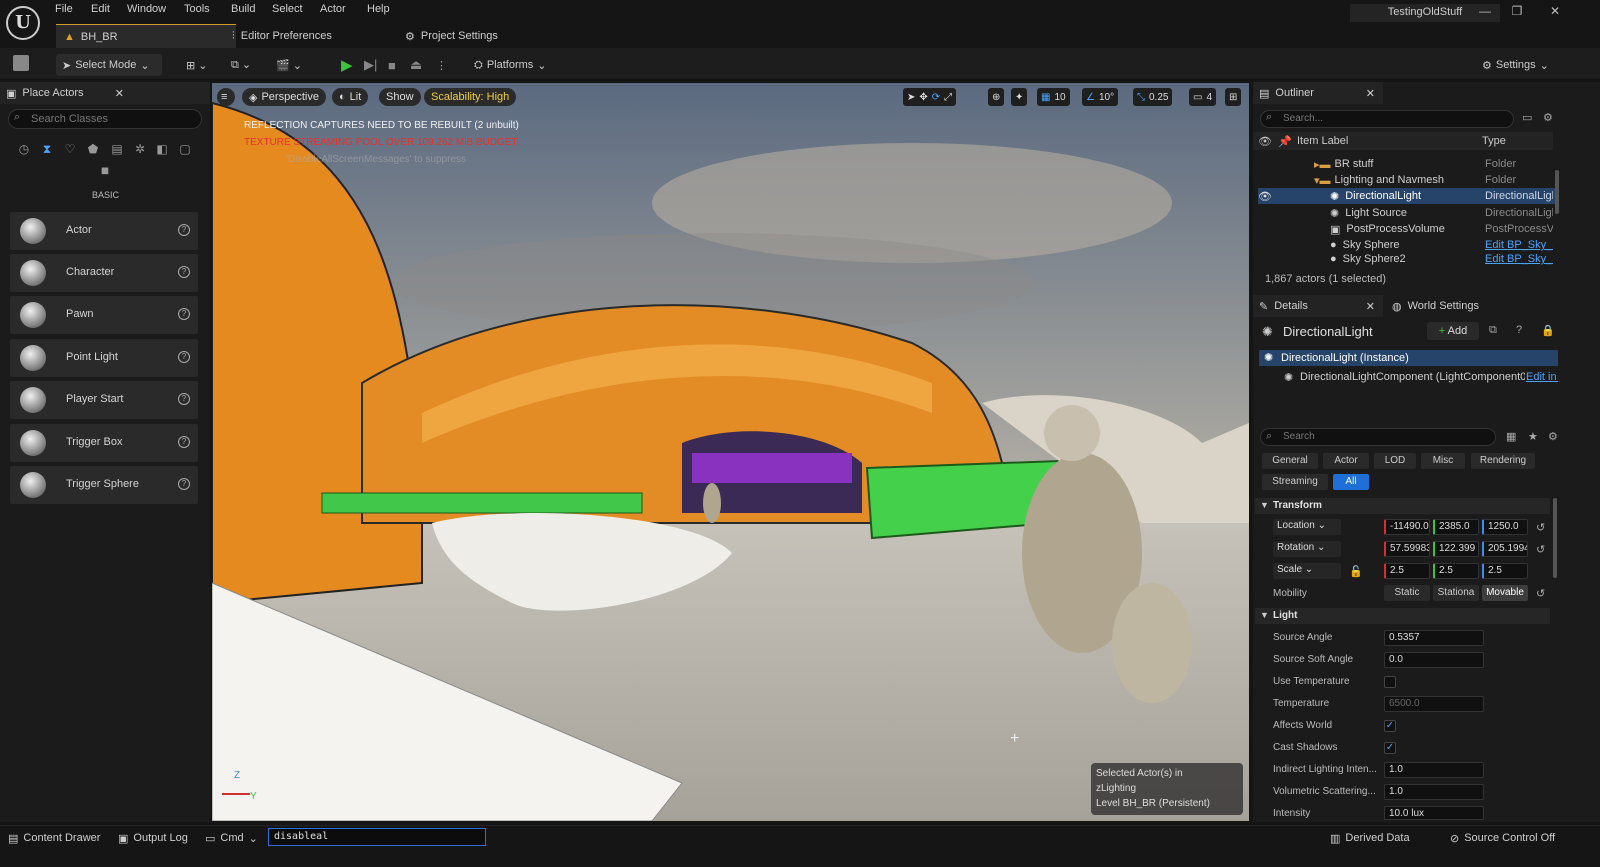  I want to click on source-angle-field: 0.5357, so click(1434, 638).